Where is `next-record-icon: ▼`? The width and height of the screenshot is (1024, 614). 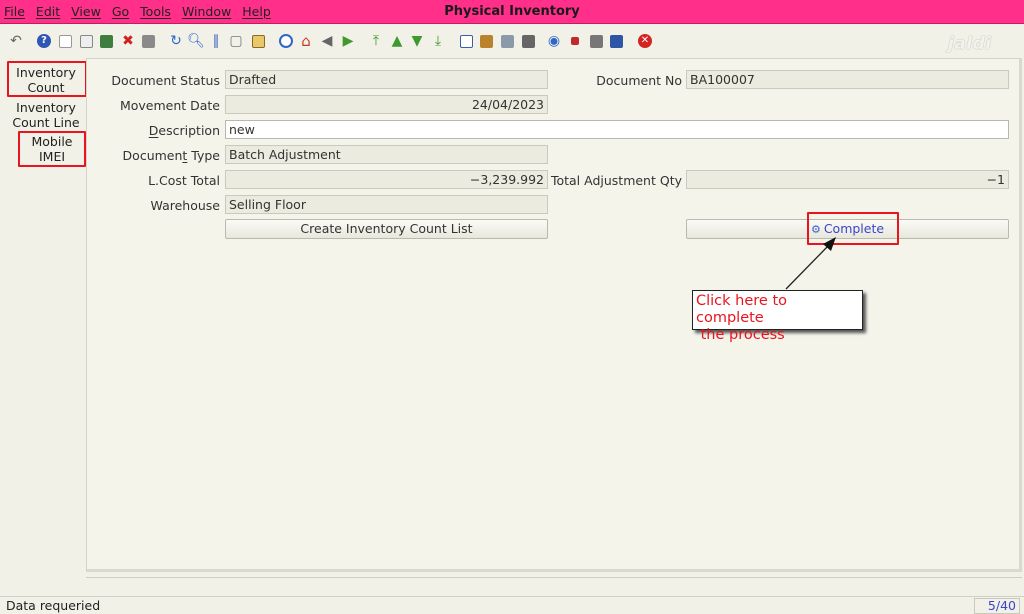
next-record-icon: ▼ is located at coordinates (417, 41).